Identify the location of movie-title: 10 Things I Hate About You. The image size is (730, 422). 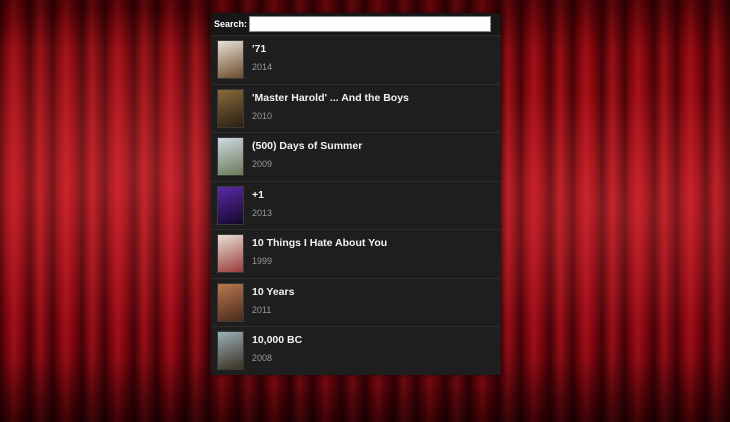
(320, 243).